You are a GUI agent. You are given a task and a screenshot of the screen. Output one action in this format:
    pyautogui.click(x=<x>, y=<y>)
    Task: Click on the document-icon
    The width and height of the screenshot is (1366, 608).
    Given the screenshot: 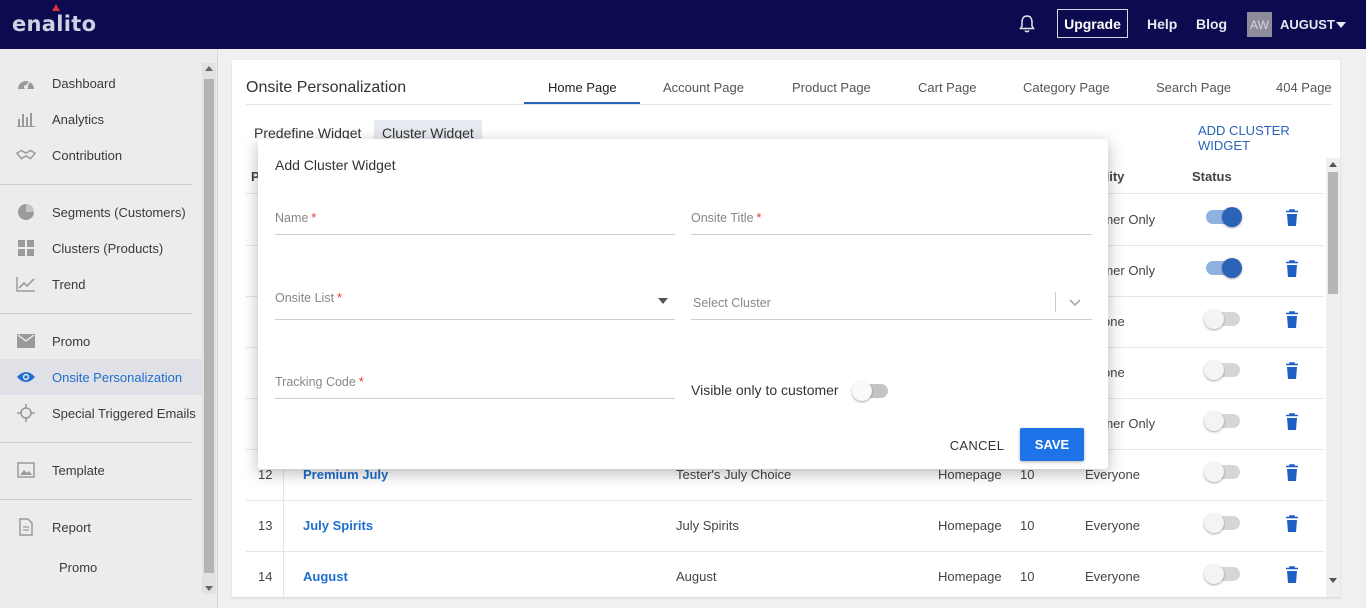 What is the action you would take?
    pyautogui.click(x=26, y=527)
    